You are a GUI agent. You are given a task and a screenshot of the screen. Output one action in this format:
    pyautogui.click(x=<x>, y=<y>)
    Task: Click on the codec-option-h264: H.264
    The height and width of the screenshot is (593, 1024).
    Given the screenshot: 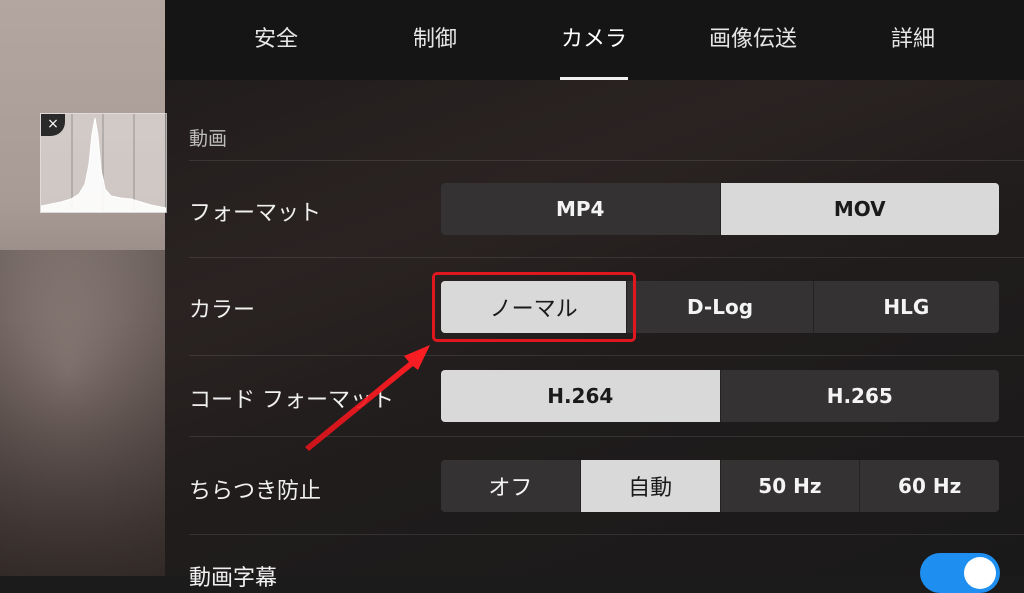 What is the action you would take?
    pyautogui.click(x=581, y=396)
    